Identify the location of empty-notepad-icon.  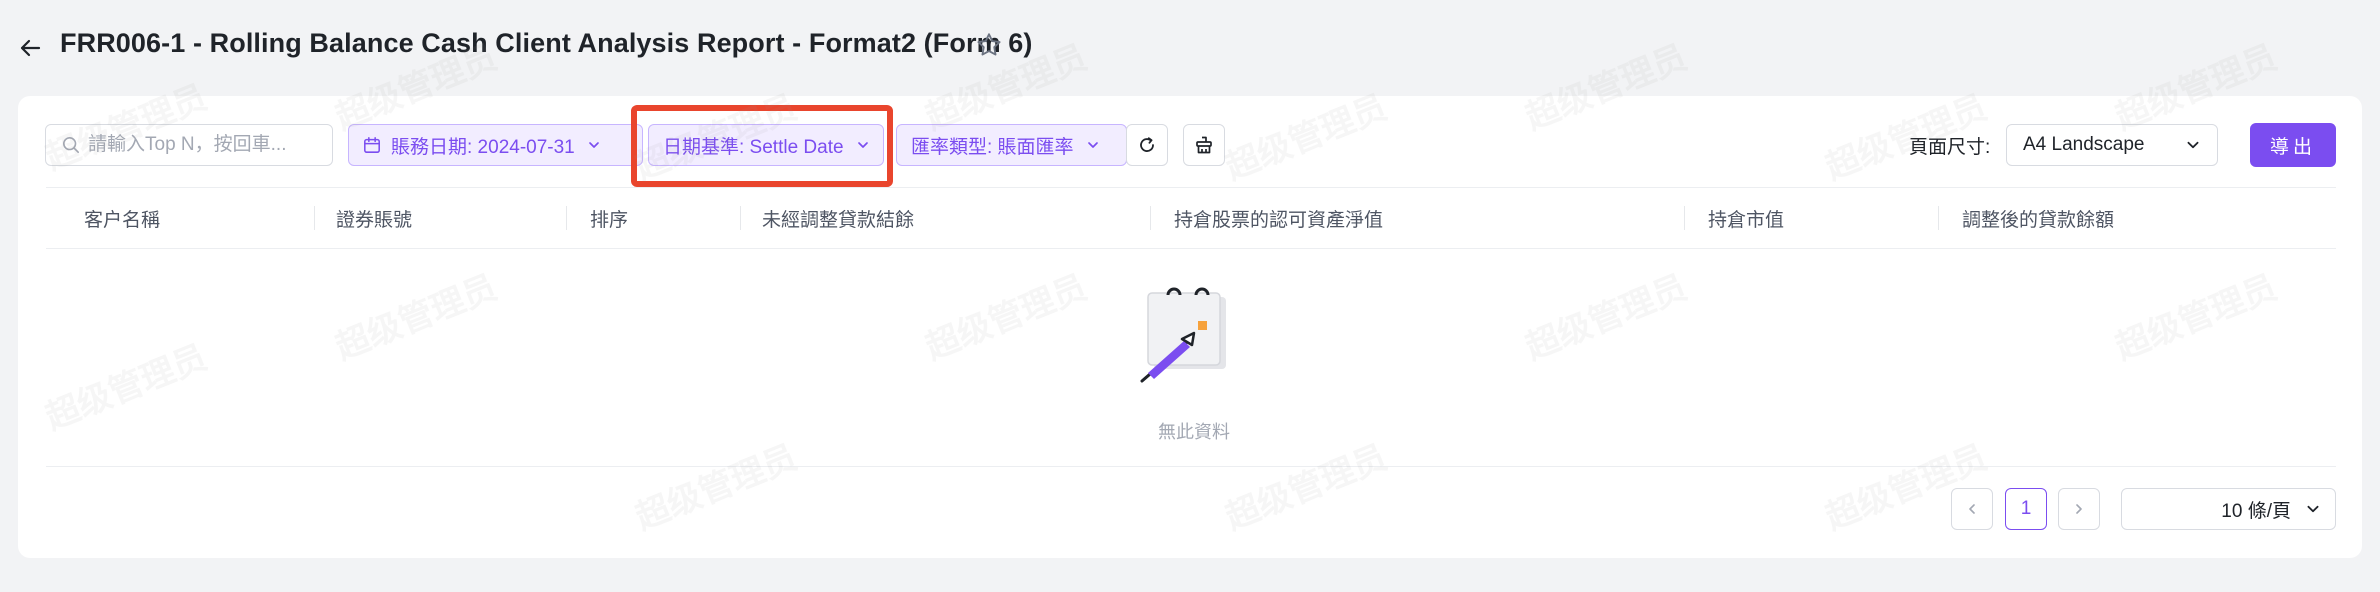
(1183, 335).